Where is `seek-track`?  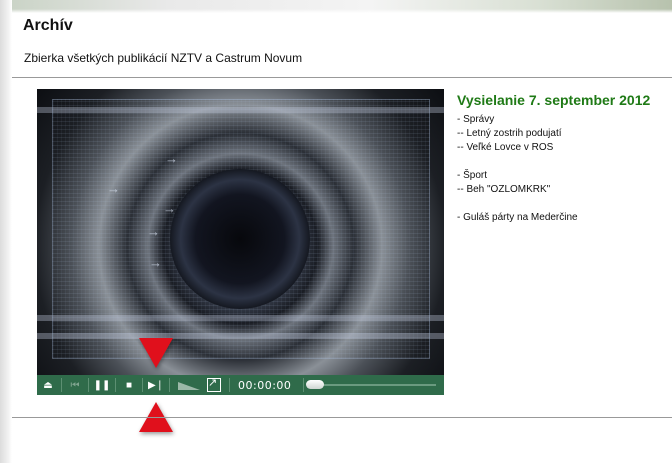 seek-track is located at coordinates (372, 385).